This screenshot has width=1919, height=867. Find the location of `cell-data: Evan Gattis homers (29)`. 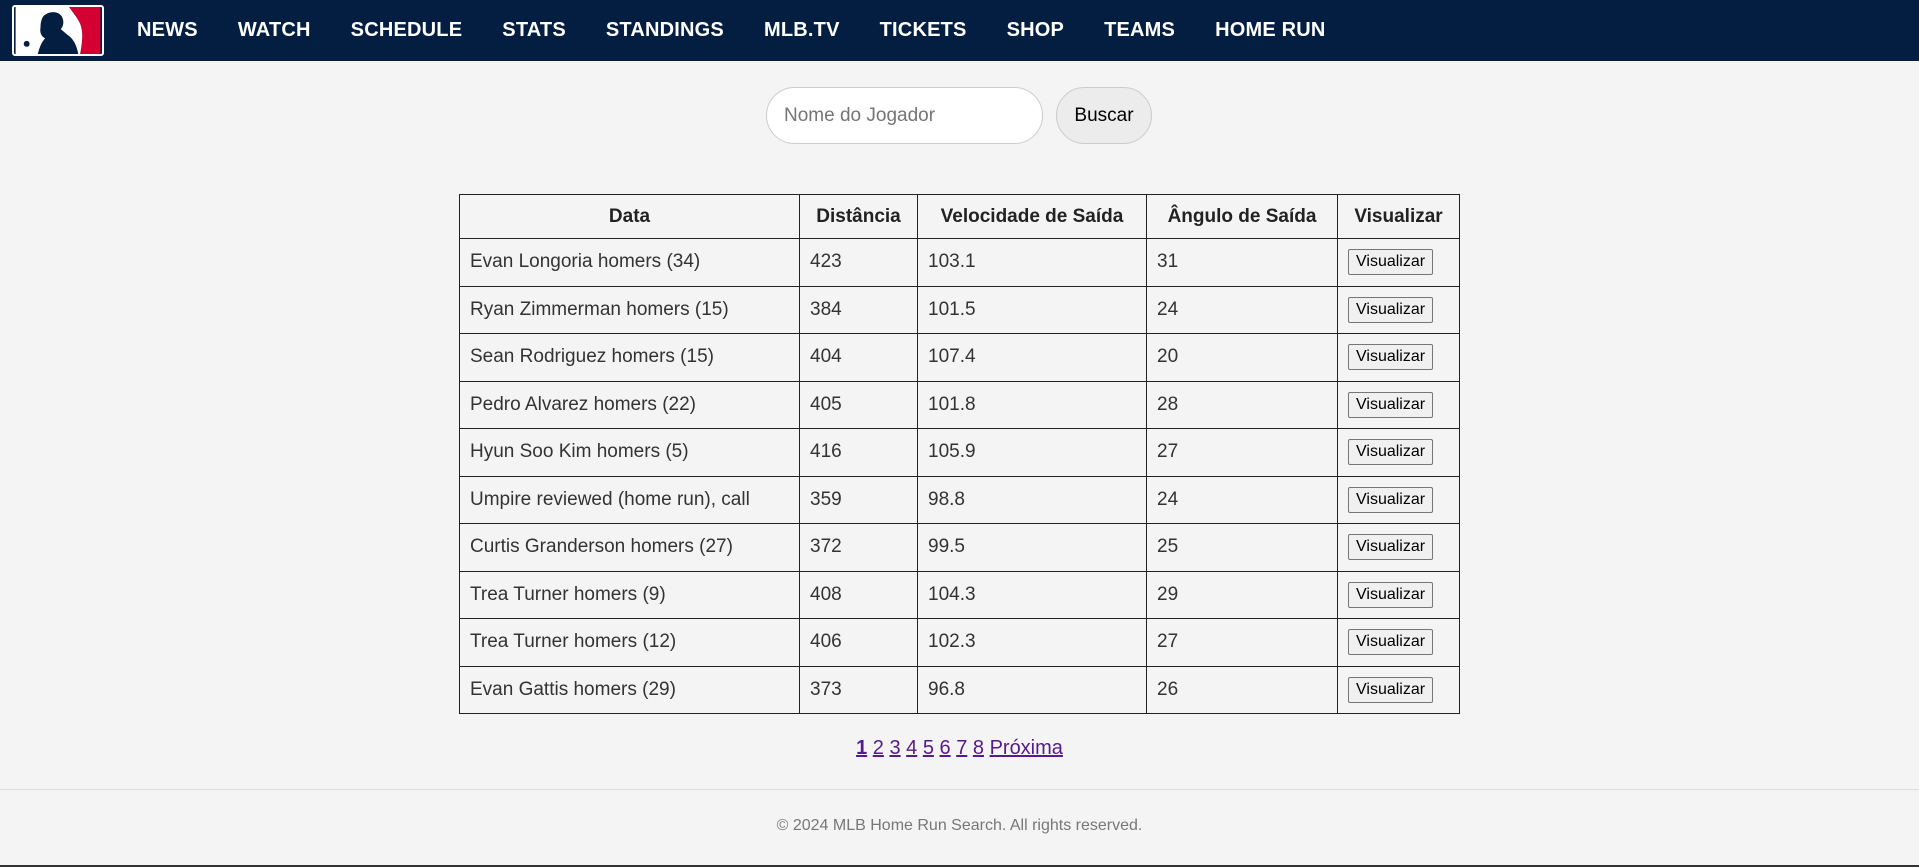

cell-data: Evan Gattis homers (29) is located at coordinates (629, 689).